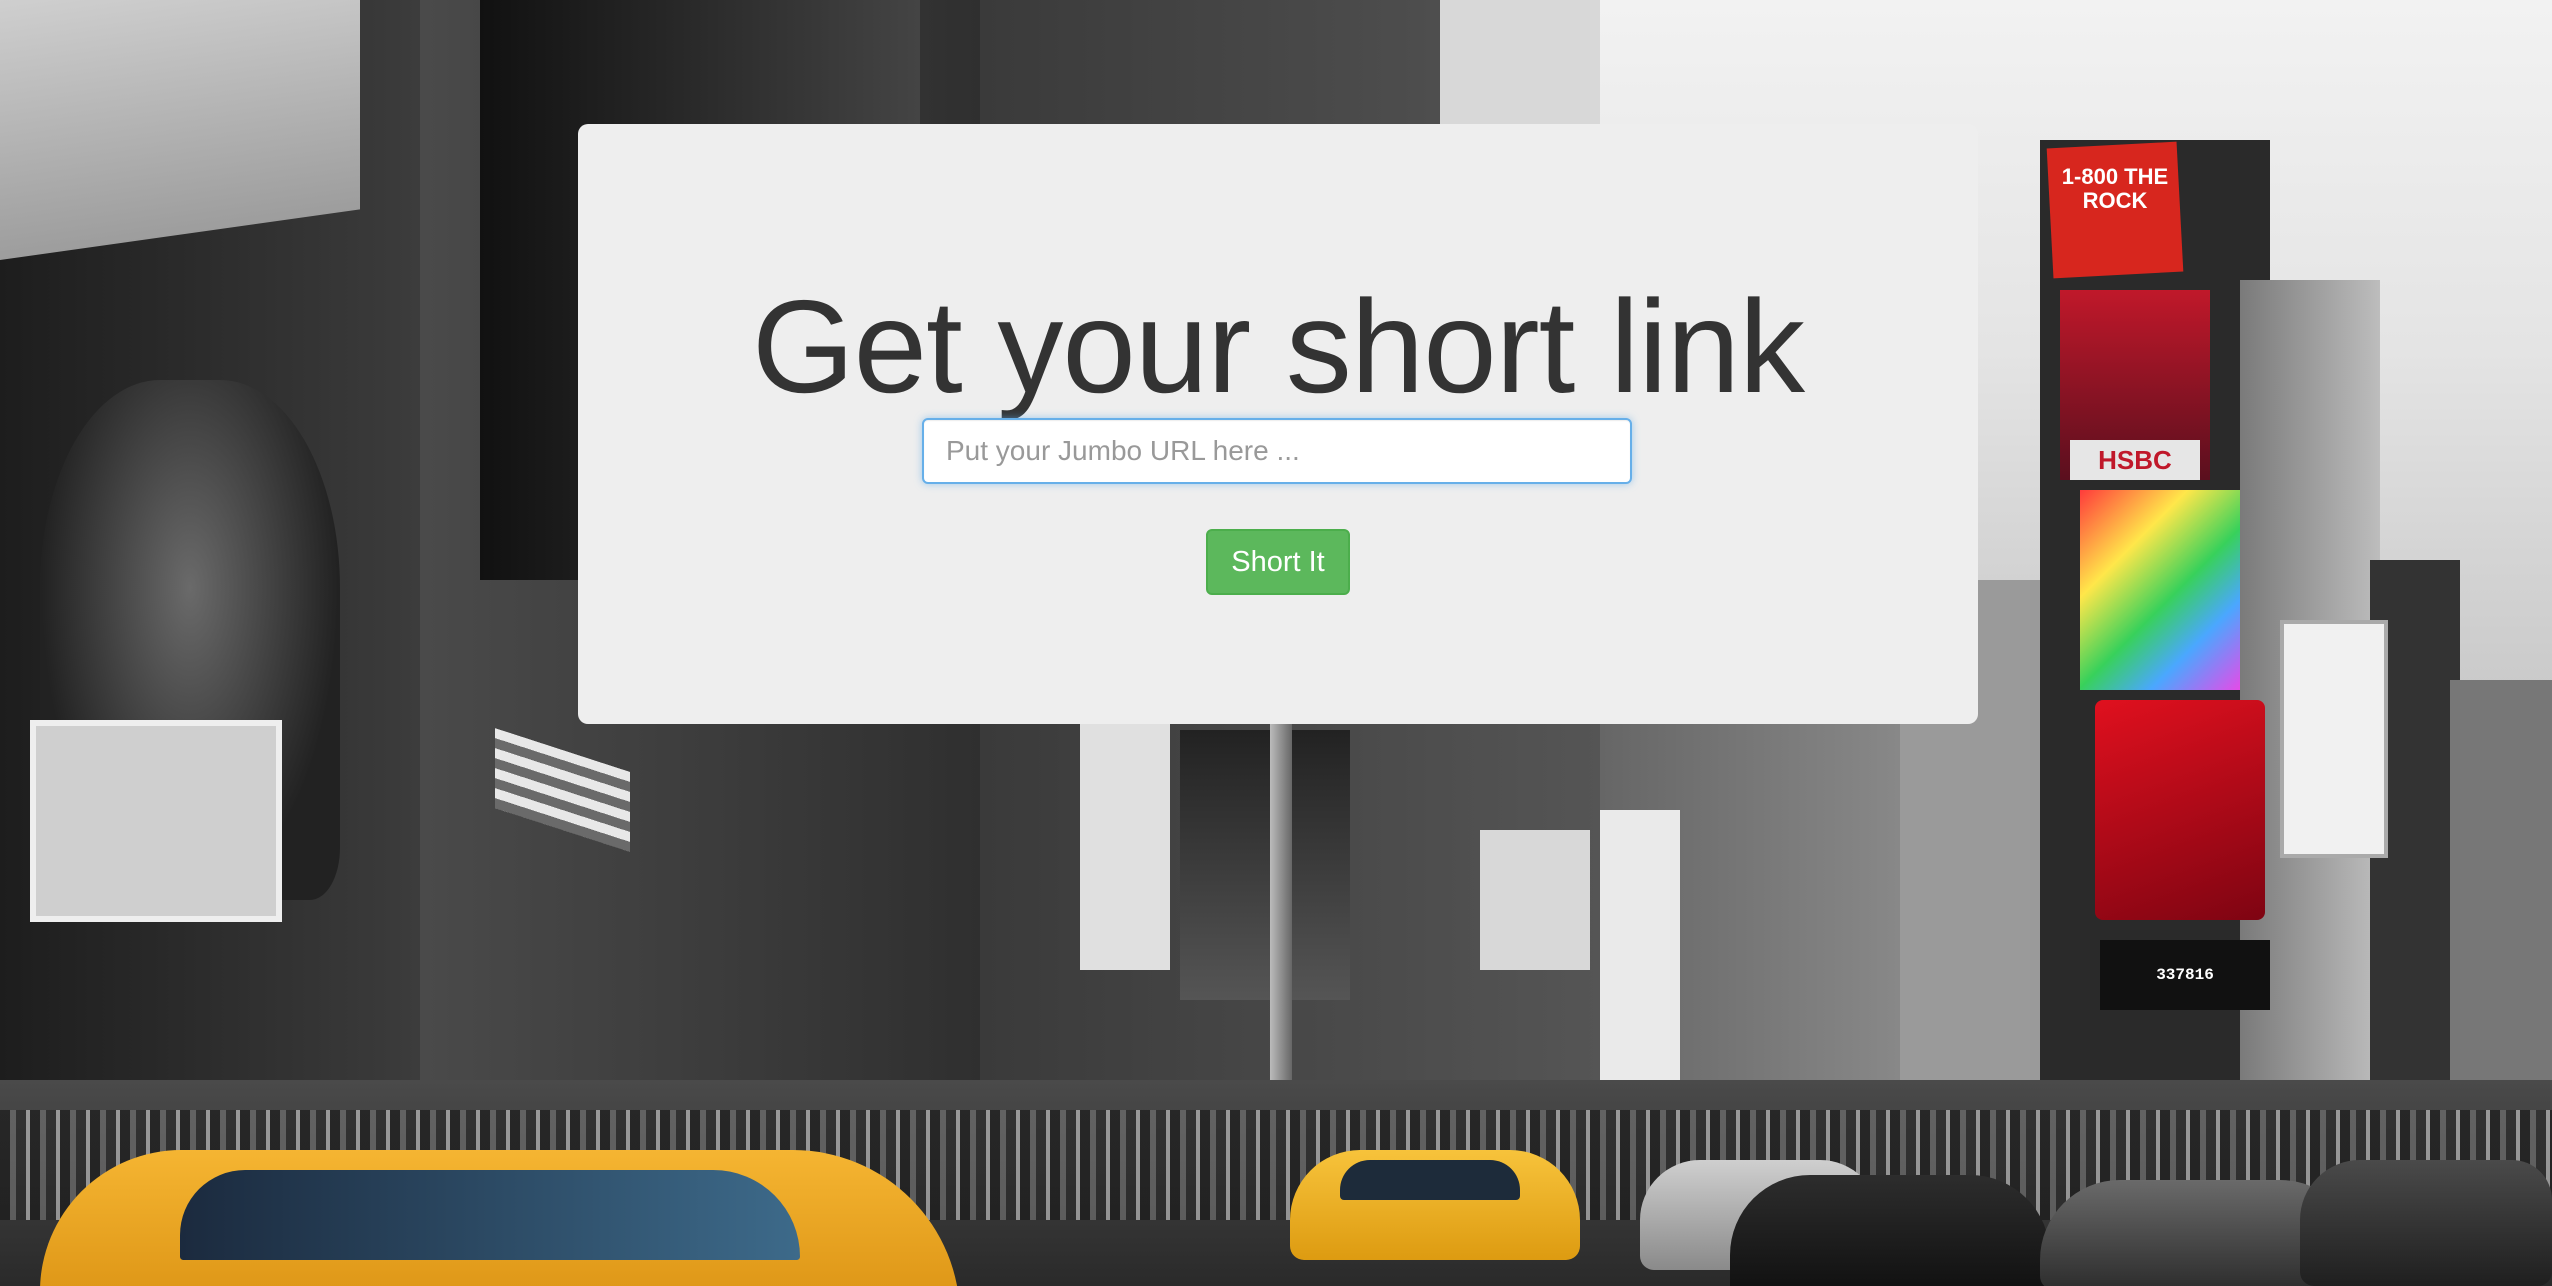 Image resolution: width=2552 pixels, height=1286 pixels. I want to click on billboard-colorful, so click(2160, 590).